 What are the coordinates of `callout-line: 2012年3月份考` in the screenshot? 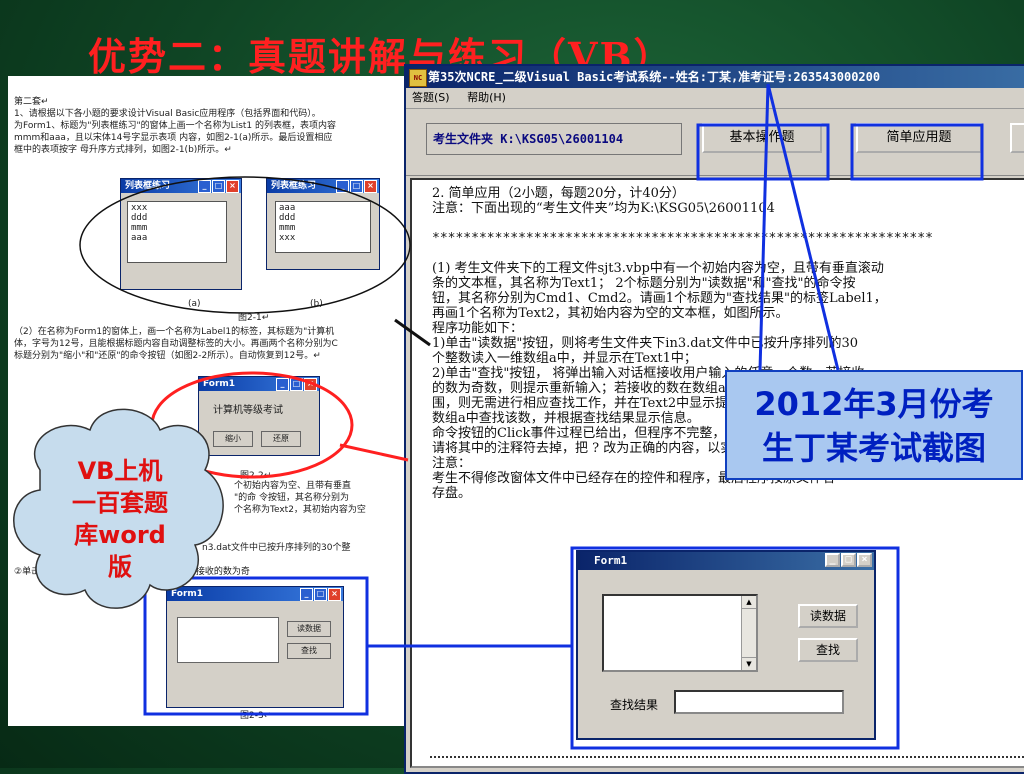 It's located at (874, 404).